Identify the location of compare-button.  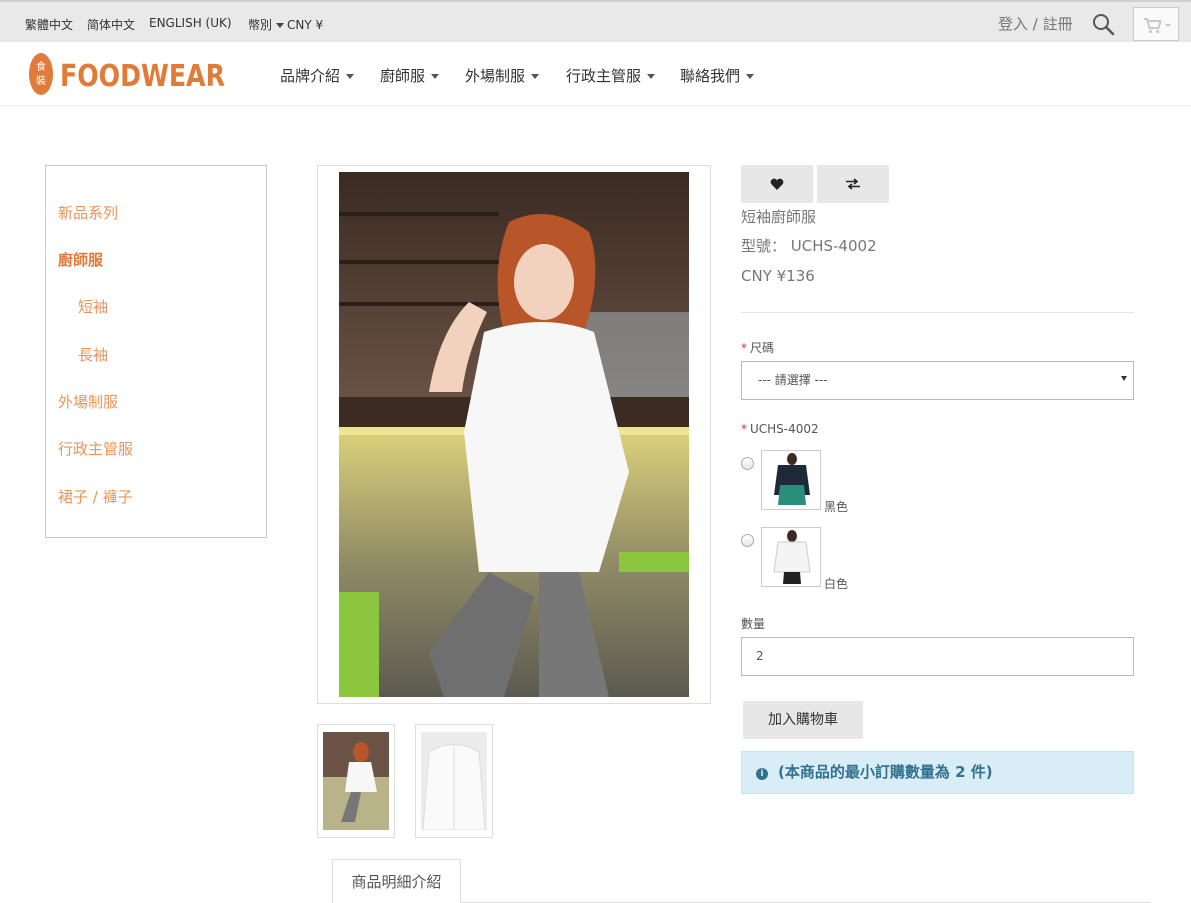
(853, 184).